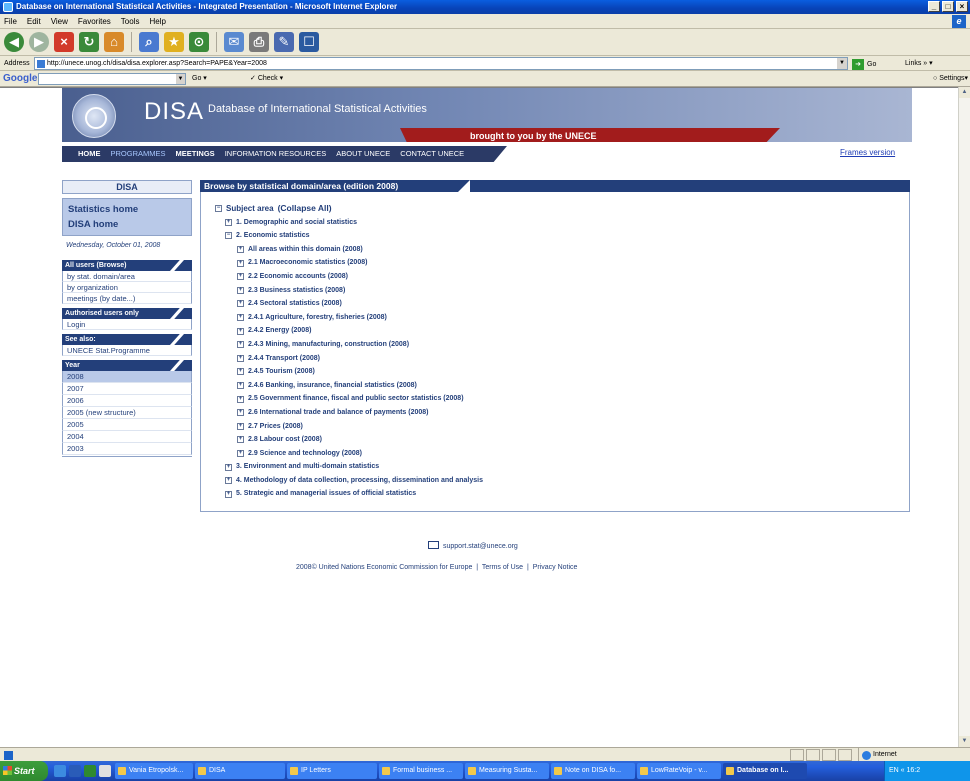  What do you see at coordinates (555, 263) in the screenshot?
I see `tree-subitem: +2.1 Macroeconomic statistics (2008)` at bounding box center [555, 263].